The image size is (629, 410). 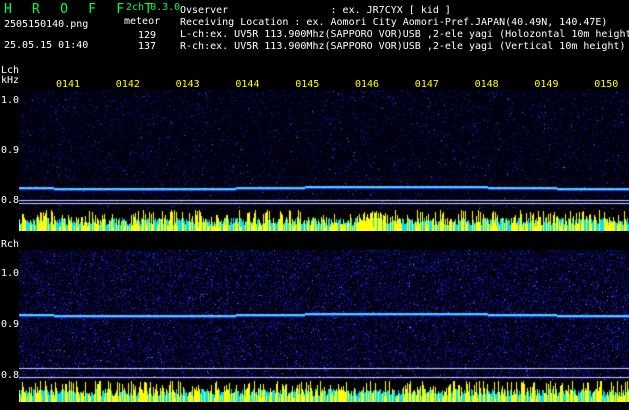 I want to click on meteor-count-lch: 129, so click(x=146, y=35).